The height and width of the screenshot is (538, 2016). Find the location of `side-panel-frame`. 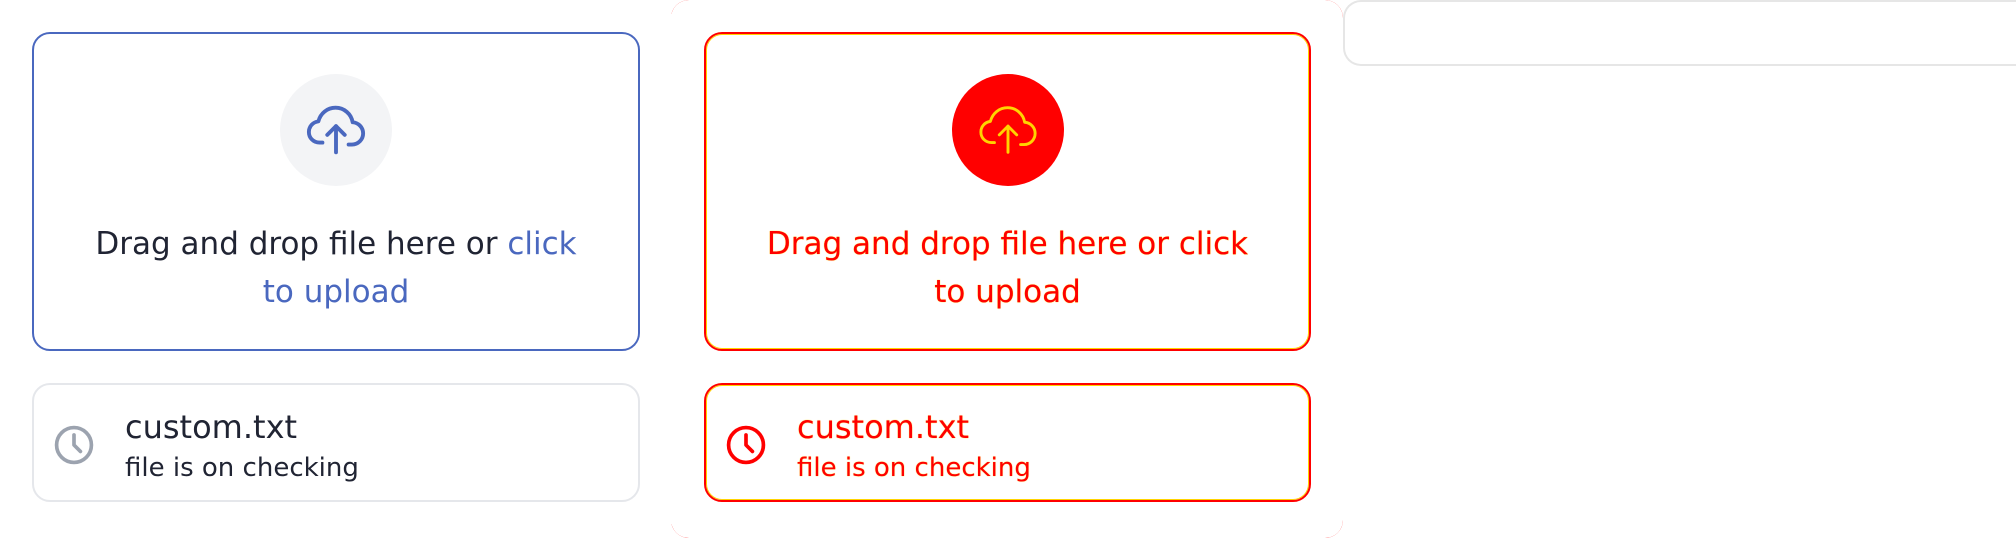

side-panel-frame is located at coordinates (1679, 33).